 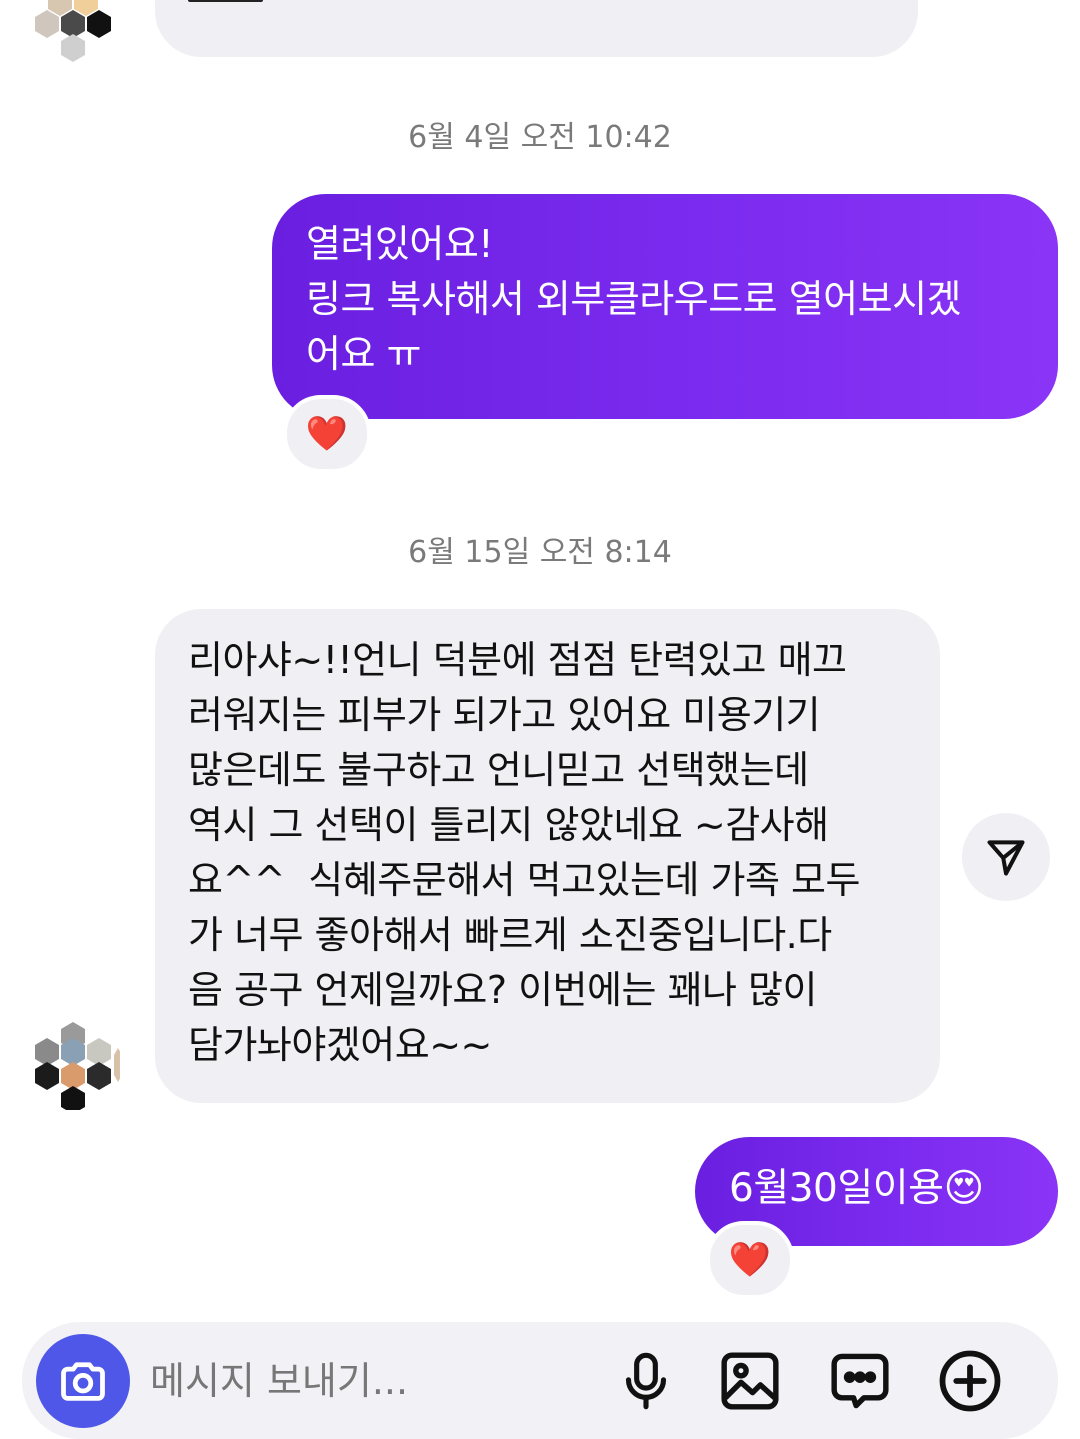 I want to click on message-input, so click(x=370, y=1381).